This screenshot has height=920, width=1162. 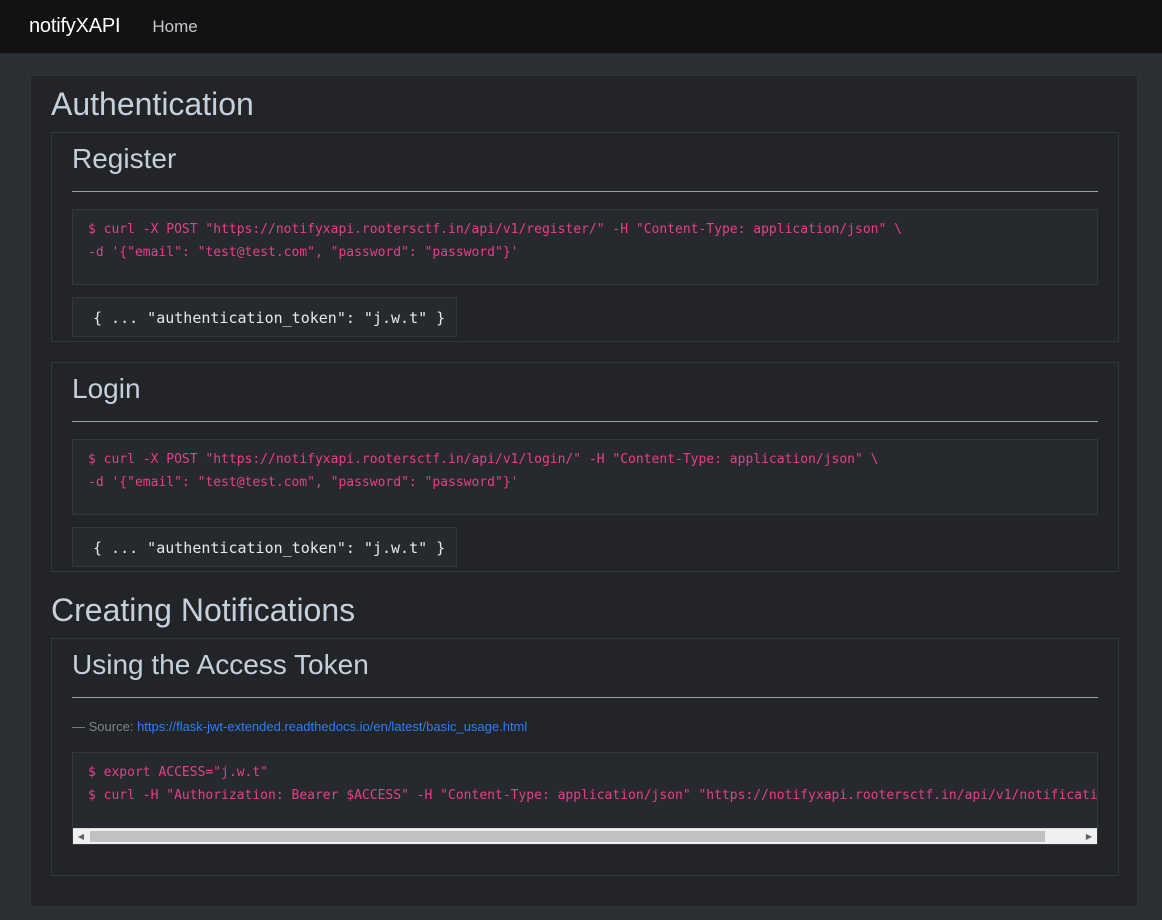 What do you see at coordinates (1089, 836) in the screenshot?
I see `scroll-right-icon: ▶` at bounding box center [1089, 836].